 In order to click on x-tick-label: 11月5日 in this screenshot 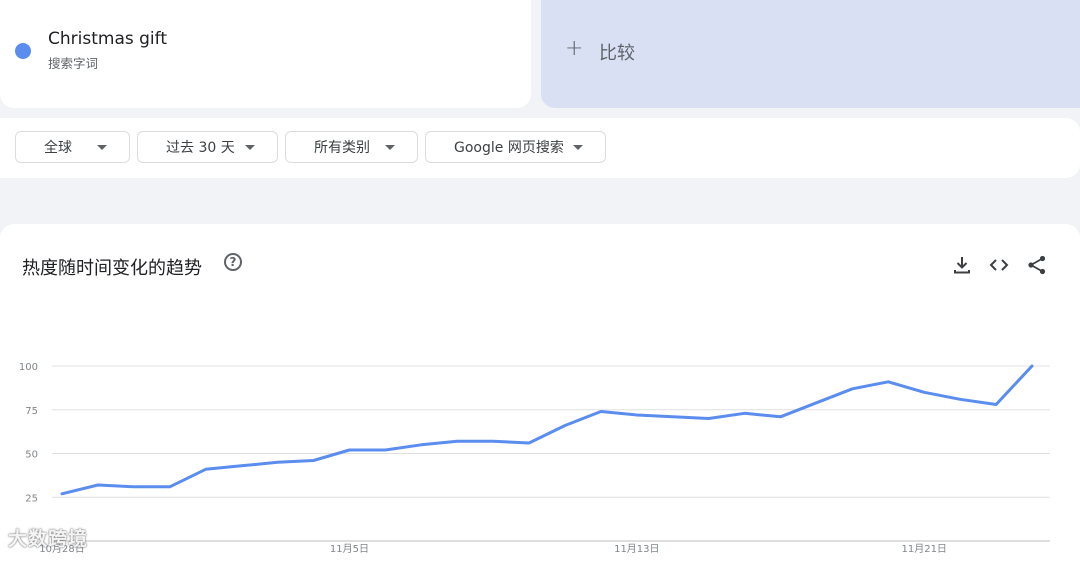, I will do `click(349, 549)`.